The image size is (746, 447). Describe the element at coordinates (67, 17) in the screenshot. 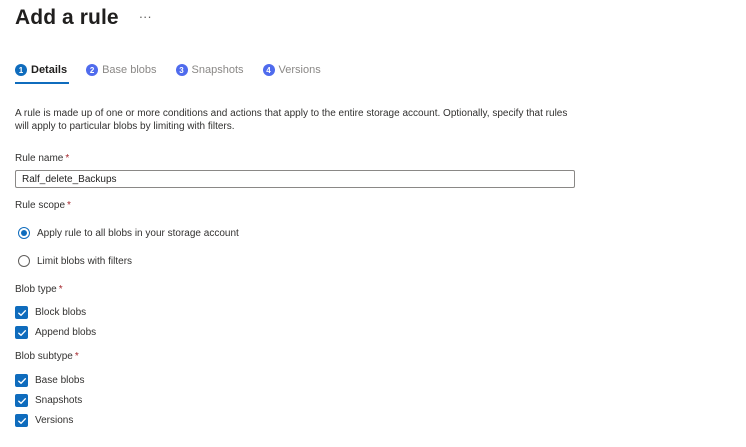

I see `page-title: Add a rule` at that location.